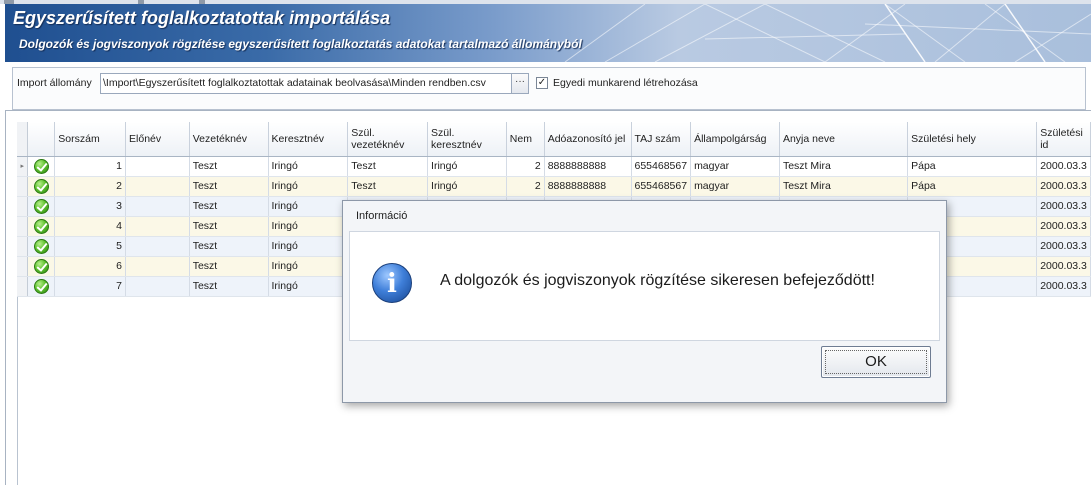 The image size is (1091, 485). What do you see at coordinates (90, 246) in the screenshot?
I see `cell-sorszam: 5` at bounding box center [90, 246].